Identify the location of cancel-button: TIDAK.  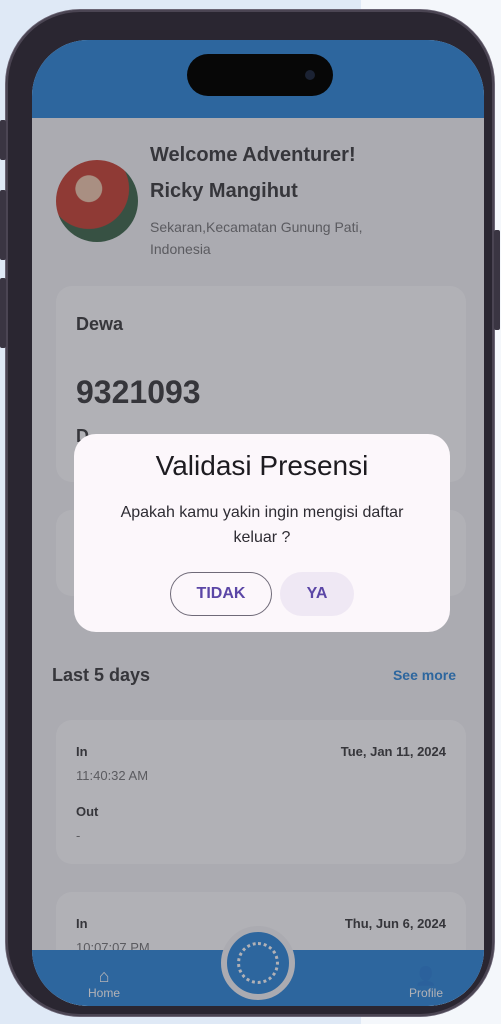
(221, 594).